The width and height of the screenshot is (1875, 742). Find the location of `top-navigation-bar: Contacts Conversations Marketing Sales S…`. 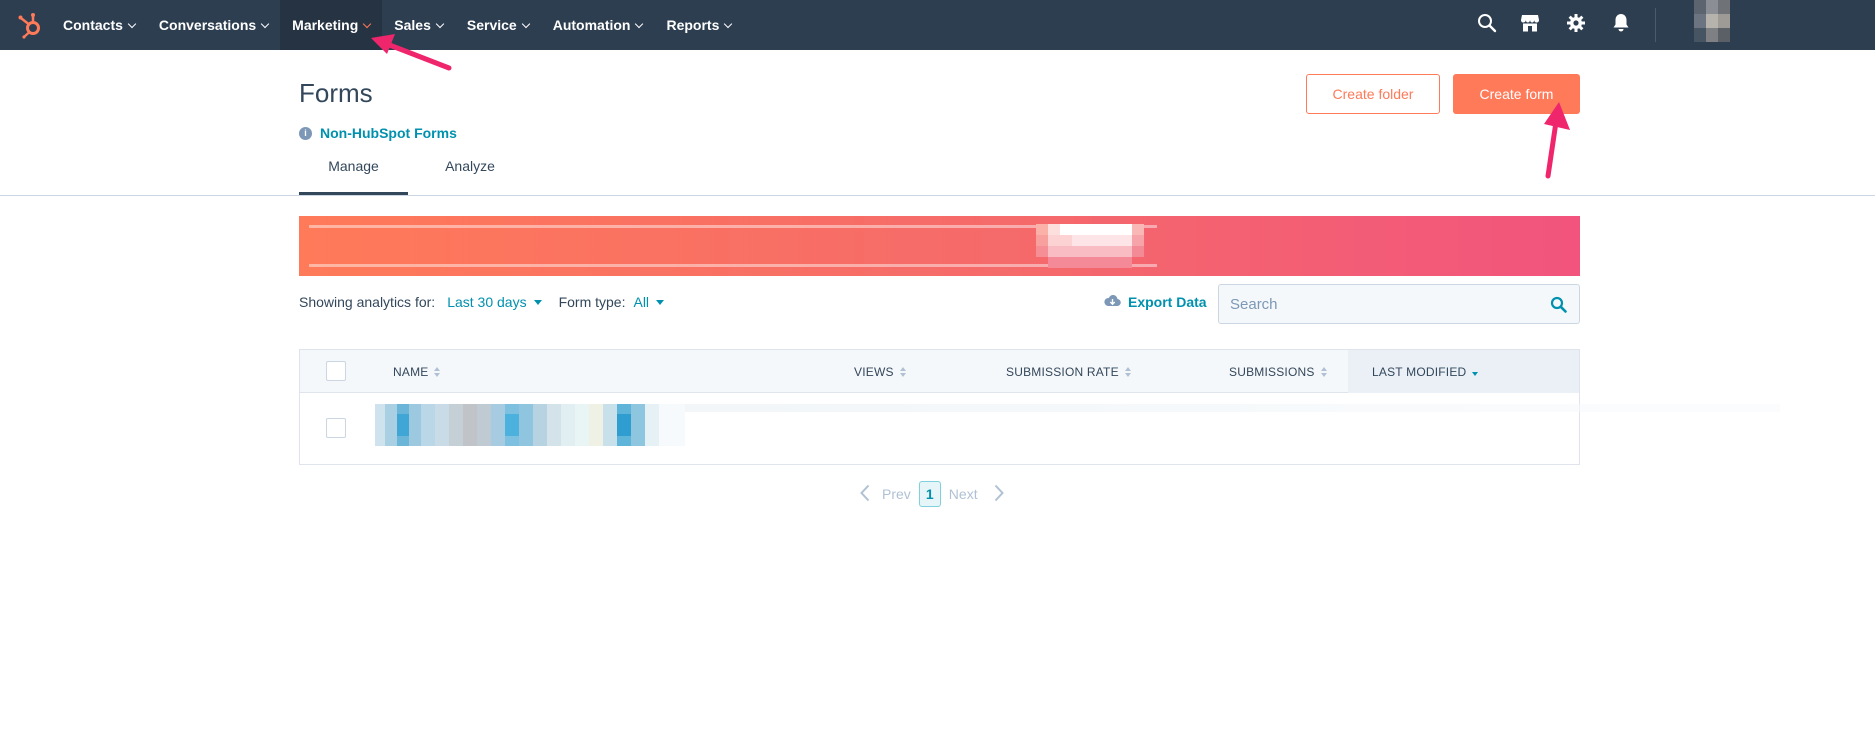

top-navigation-bar: Contacts Conversations Marketing Sales S… is located at coordinates (937, 25).